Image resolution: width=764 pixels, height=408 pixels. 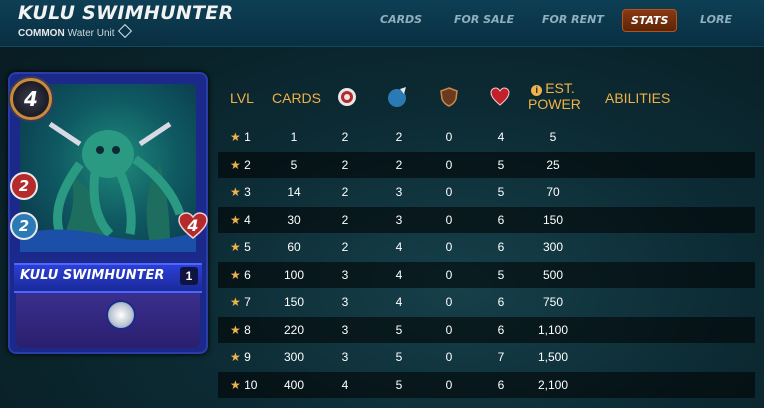 I want to click on cell-speed: 2, so click(x=399, y=137).